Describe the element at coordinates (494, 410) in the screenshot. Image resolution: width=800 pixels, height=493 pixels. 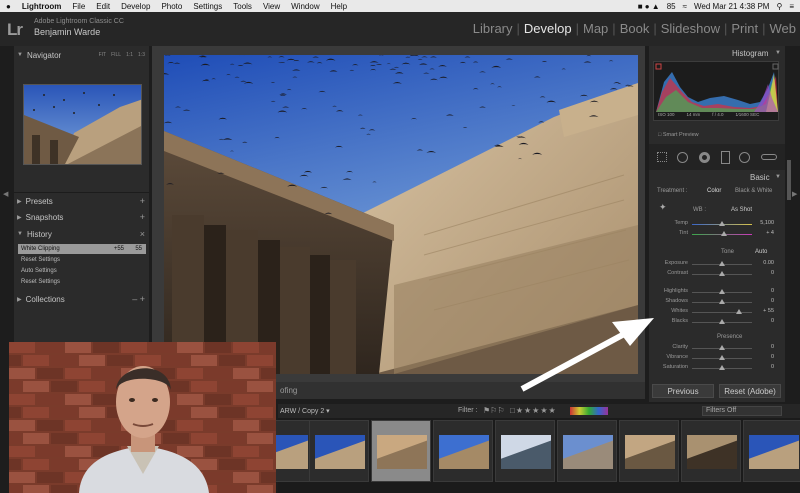
I see `flag-filter-icon: ⚑⚐⚐` at that location.